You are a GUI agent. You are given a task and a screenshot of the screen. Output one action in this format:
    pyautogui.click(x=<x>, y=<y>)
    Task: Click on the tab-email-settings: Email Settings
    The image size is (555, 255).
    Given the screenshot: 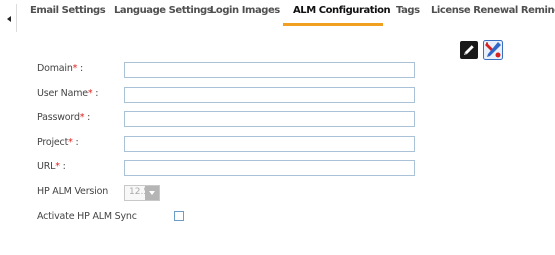 What is the action you would take?
    pyautogui.click(x=68, y=10)
    